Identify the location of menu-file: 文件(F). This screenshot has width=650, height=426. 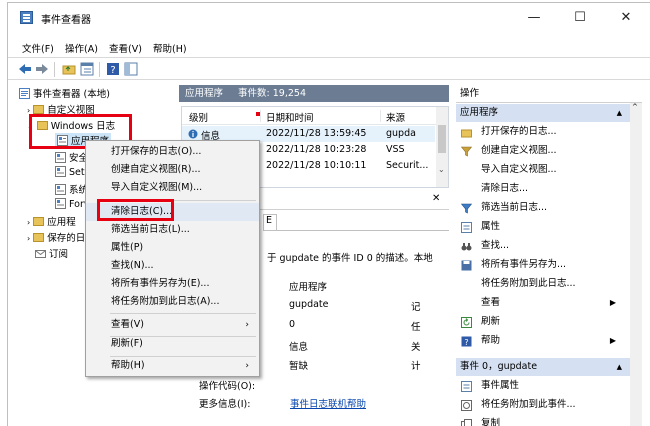
(38, 48).